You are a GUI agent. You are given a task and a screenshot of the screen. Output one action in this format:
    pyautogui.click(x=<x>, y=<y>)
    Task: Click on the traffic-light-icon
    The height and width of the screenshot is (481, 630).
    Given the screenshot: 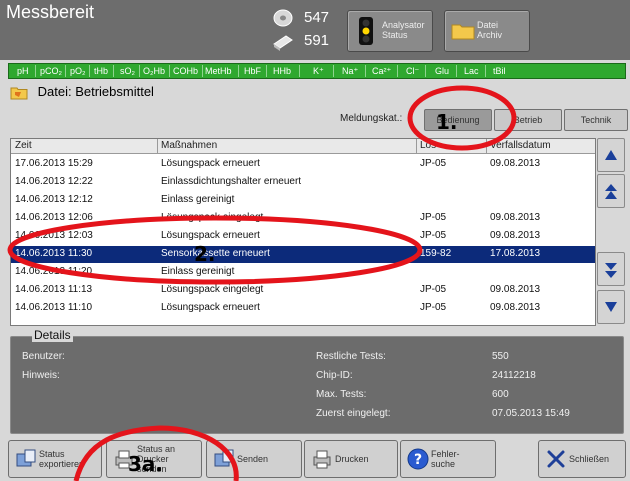 What is the action you would take?
    pyautogui.click(x=366, y=31)
    